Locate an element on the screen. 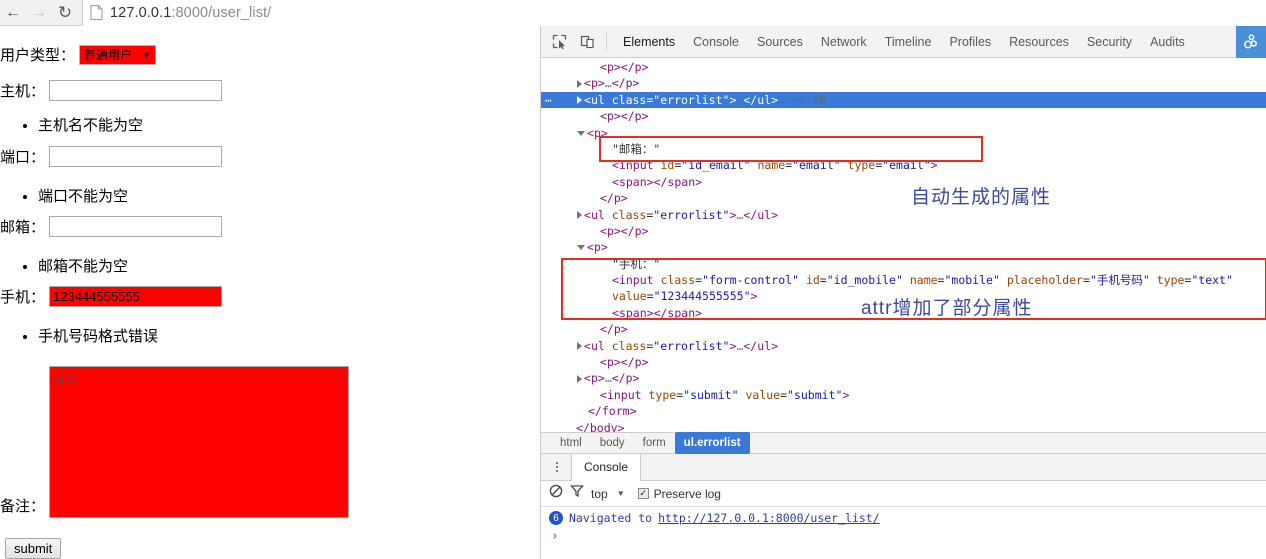 The width and height of the screenshot is (1266, 559). usertype-selected-value: 普通用户 is located at coordinates (108, 55).